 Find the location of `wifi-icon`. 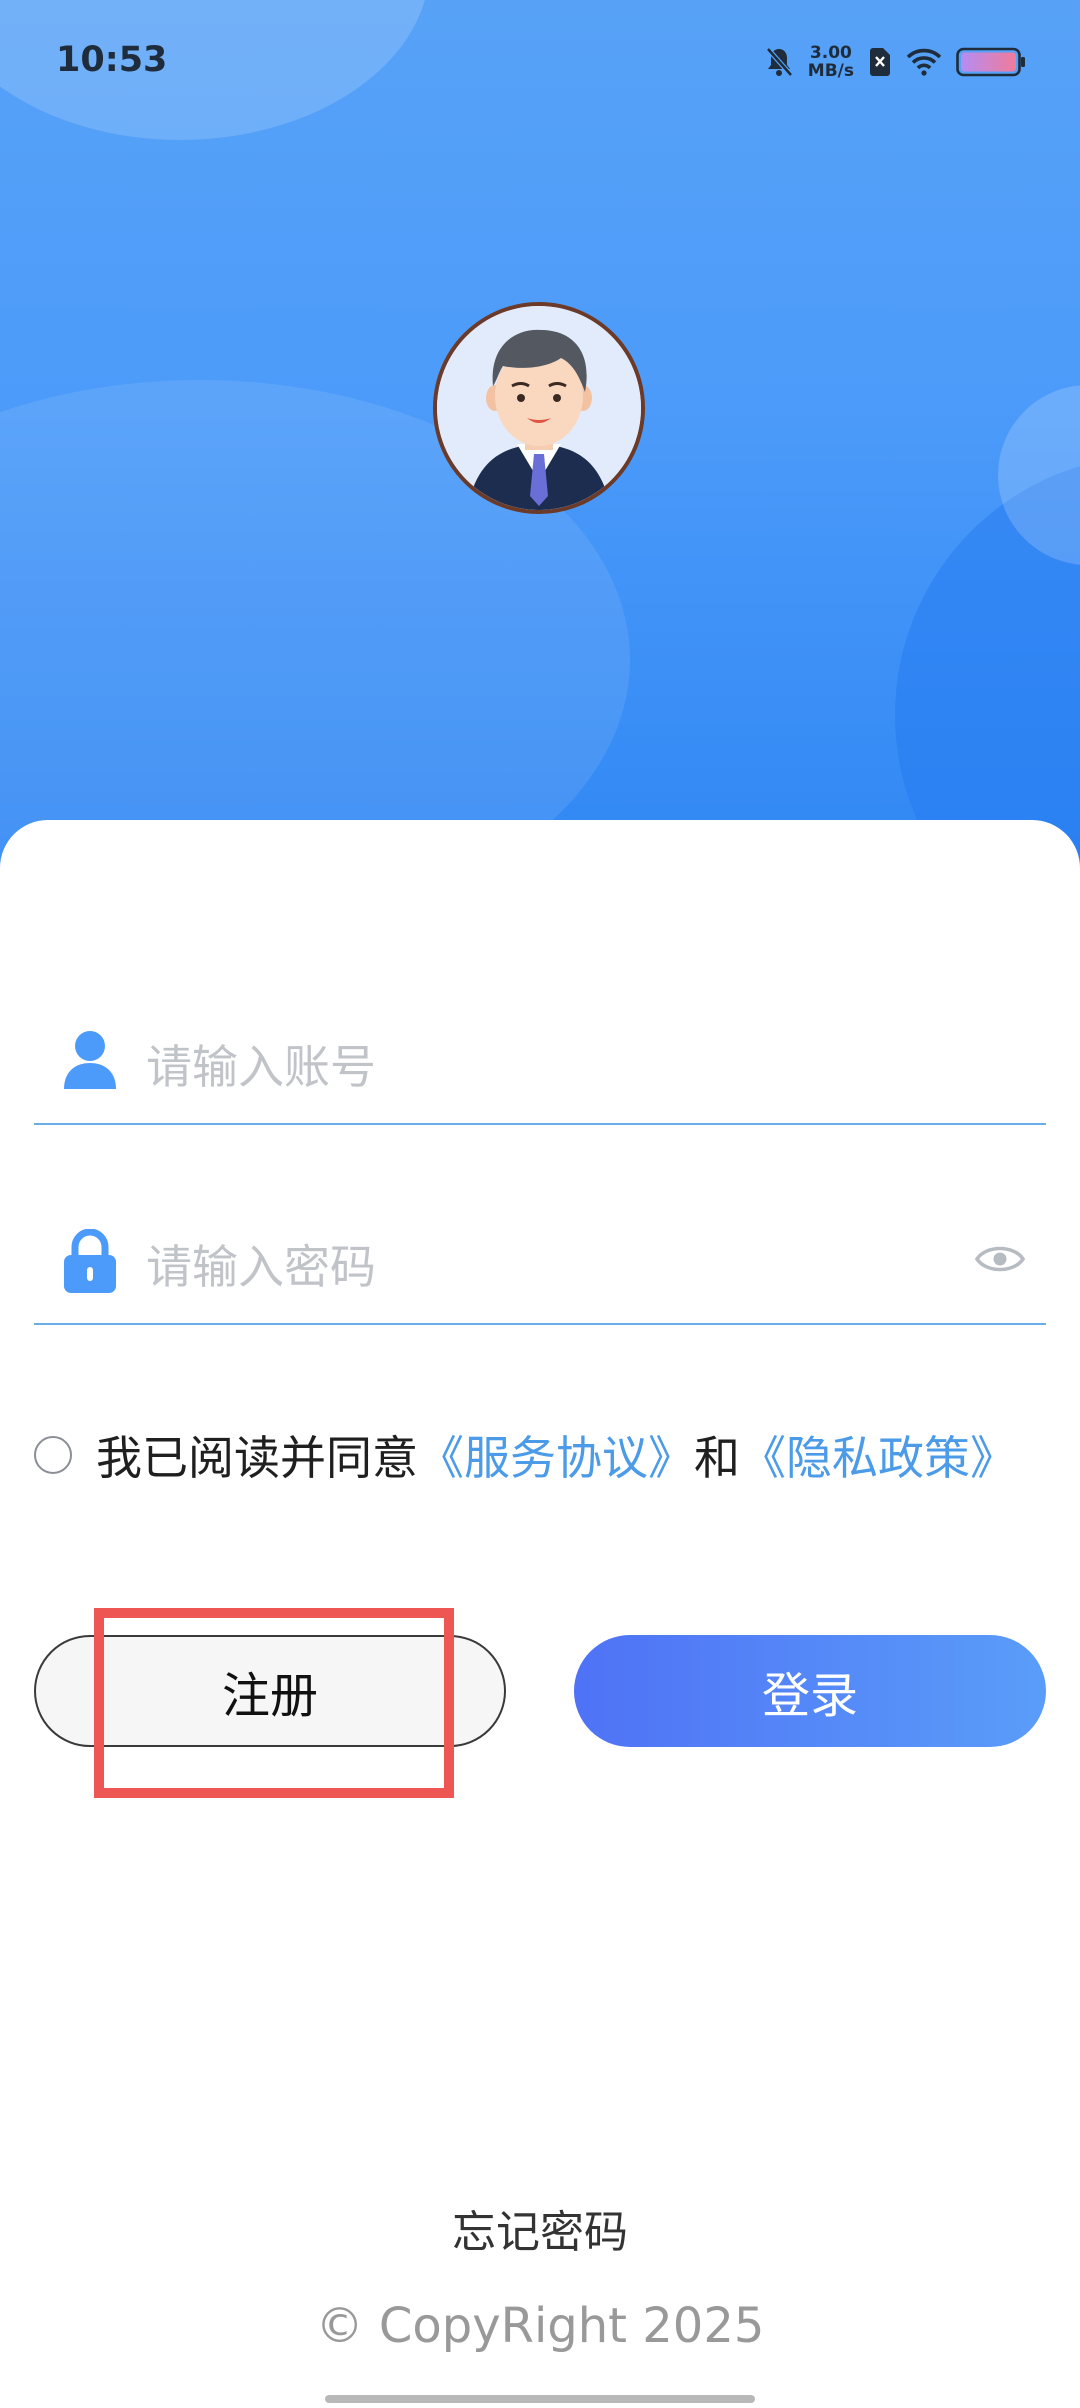

wifi-icon is located at coordinates (924, 62).